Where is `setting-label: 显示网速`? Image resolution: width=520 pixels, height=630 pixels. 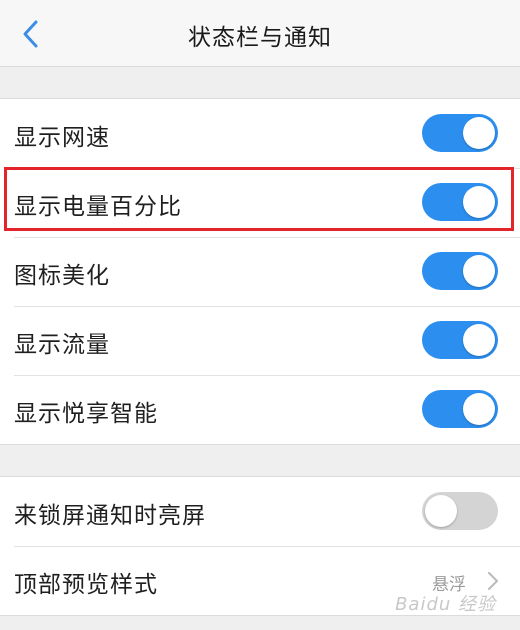
setting-label: 显示网速 is located at coordinates (62, 138).